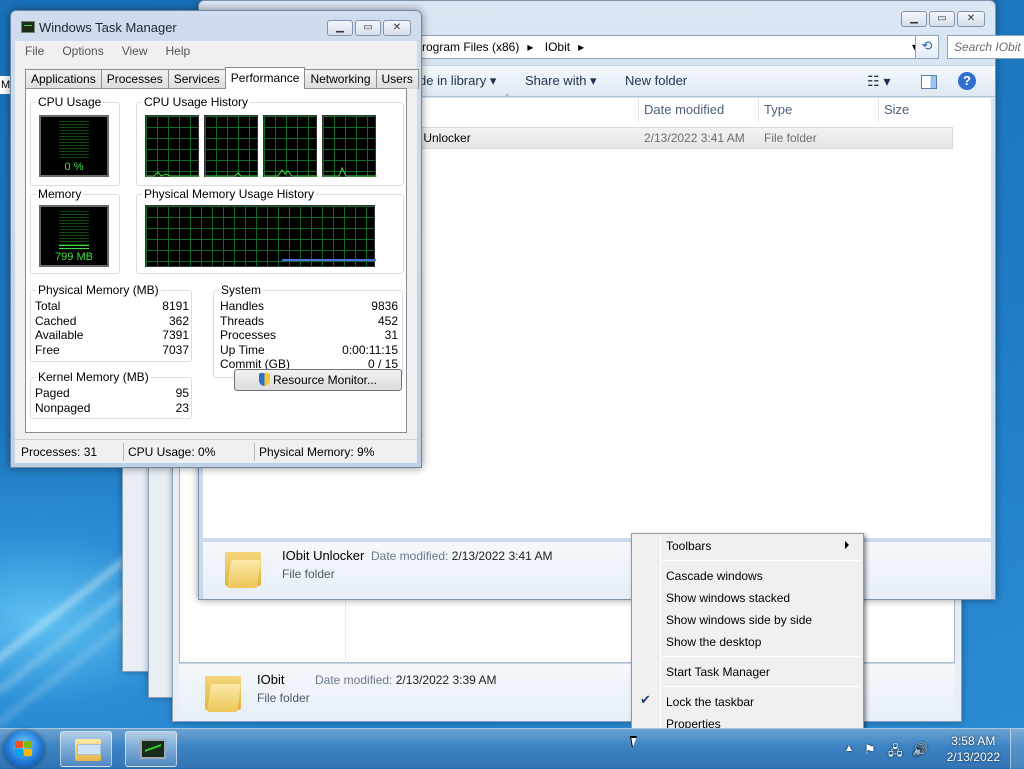 This screenshot has width=1024, height=769. Describe the element at coordinates (973, 749) in the screenshot. I see `taskbar-clock: 3:58 AM 2/13/2022` at that location.